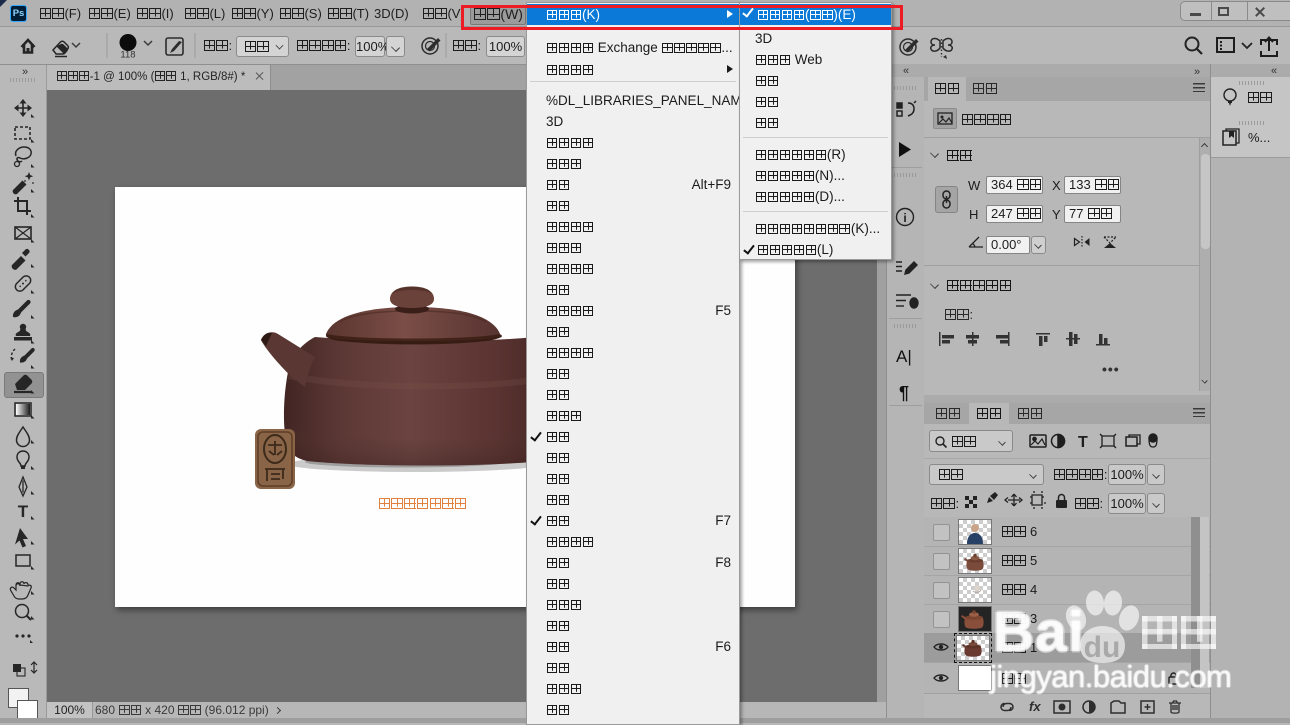  I want to click on svg-text: A|, so click(904, 356).